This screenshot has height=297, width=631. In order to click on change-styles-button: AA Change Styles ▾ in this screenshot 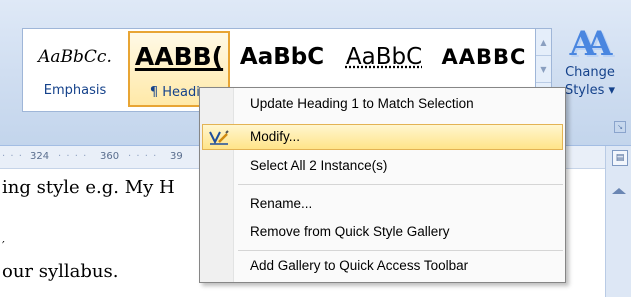, I will do `click(590, 72)`.